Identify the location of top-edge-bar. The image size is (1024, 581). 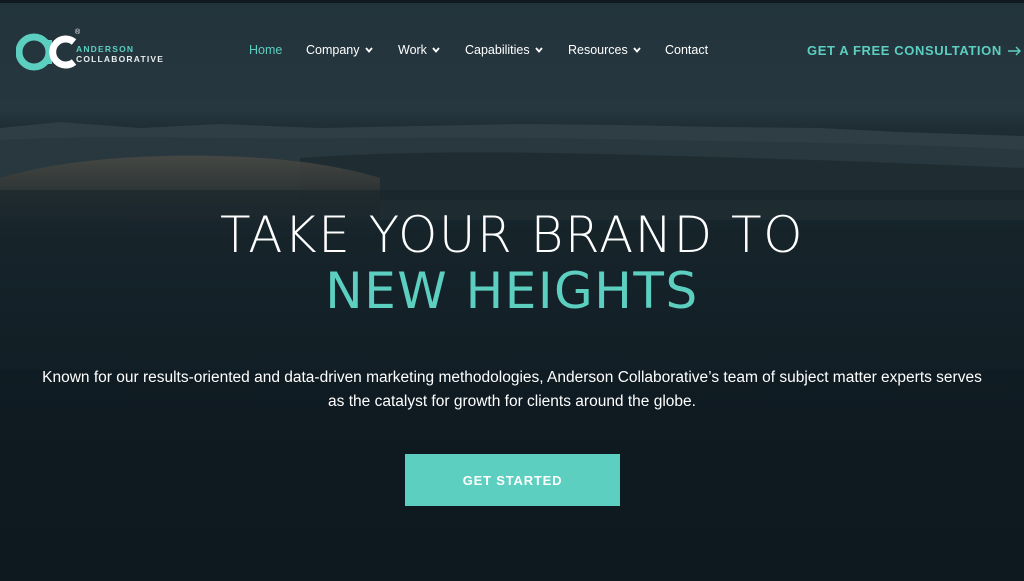
(512, 1).